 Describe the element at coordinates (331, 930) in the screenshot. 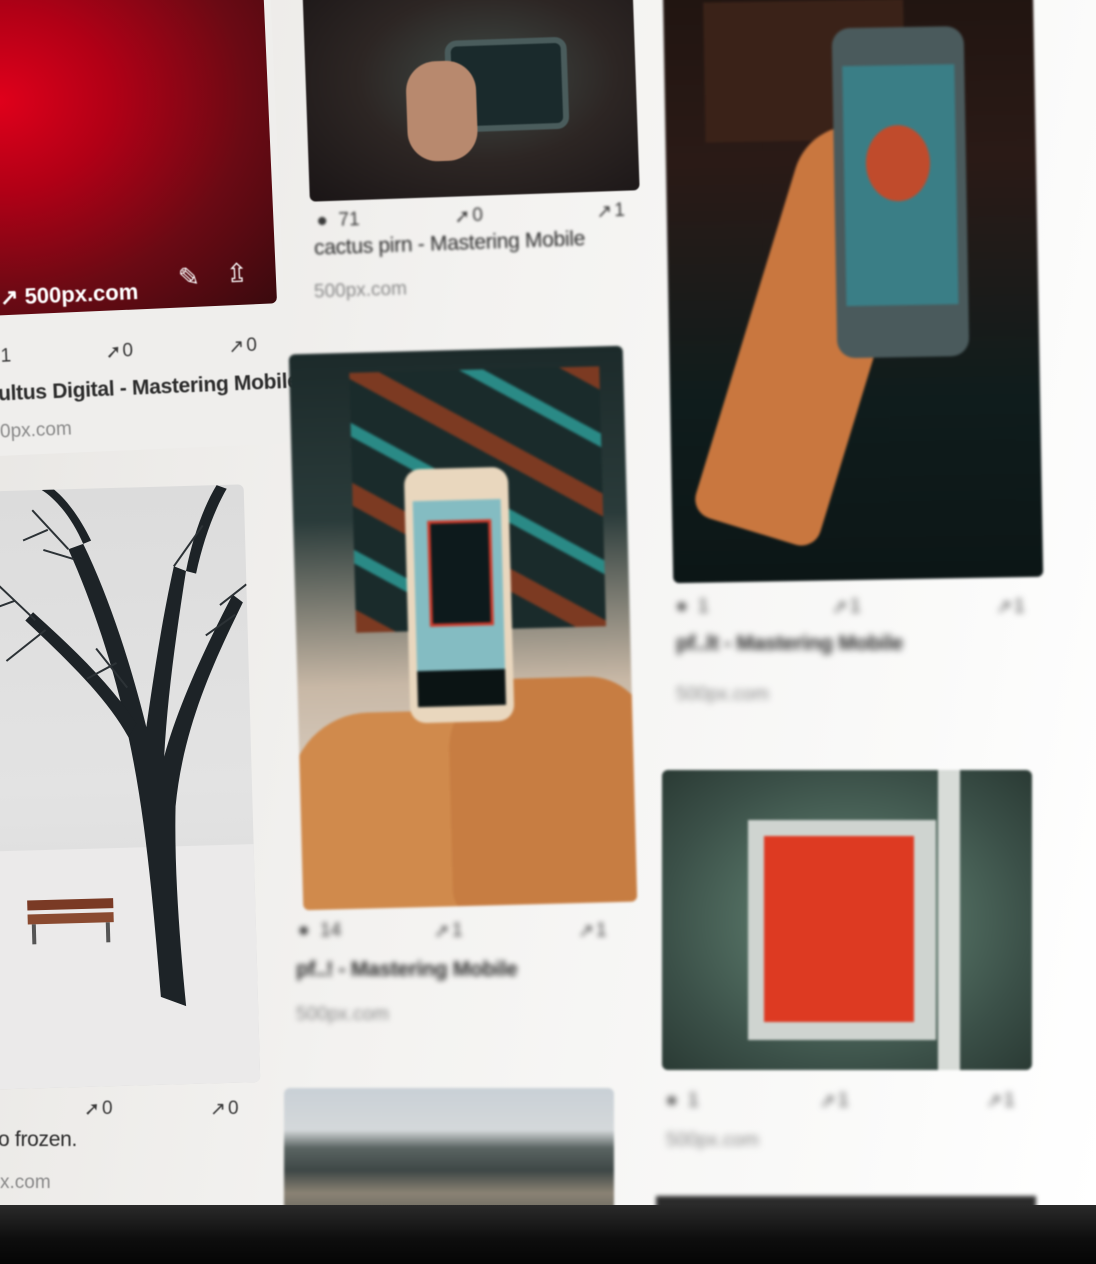

I see `views-count: 14` at that location.